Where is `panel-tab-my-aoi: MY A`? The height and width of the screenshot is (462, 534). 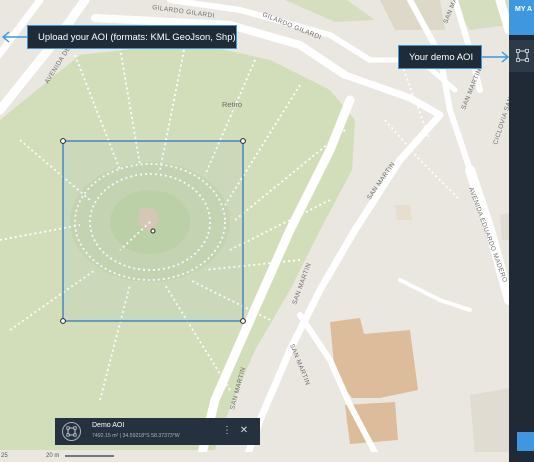 panel-tab-my-aoi: MY A is located at coordinates (521, 17).